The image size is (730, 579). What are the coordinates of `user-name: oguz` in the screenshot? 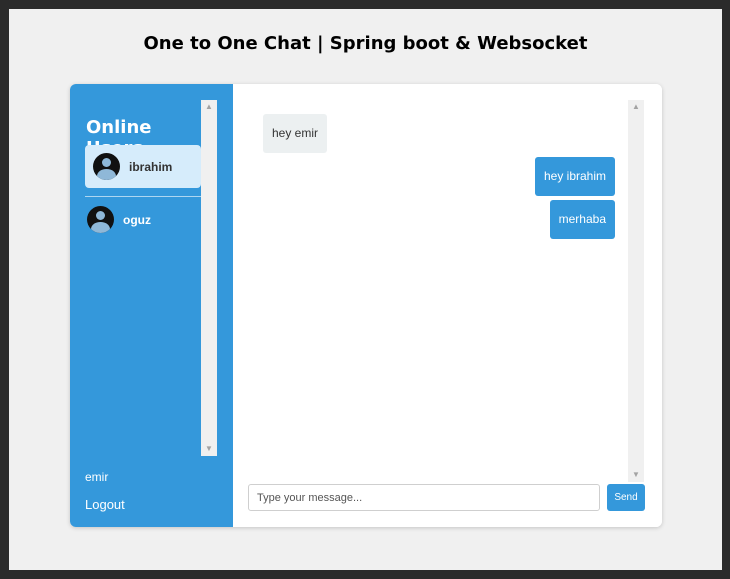 It's located at (137, 219).